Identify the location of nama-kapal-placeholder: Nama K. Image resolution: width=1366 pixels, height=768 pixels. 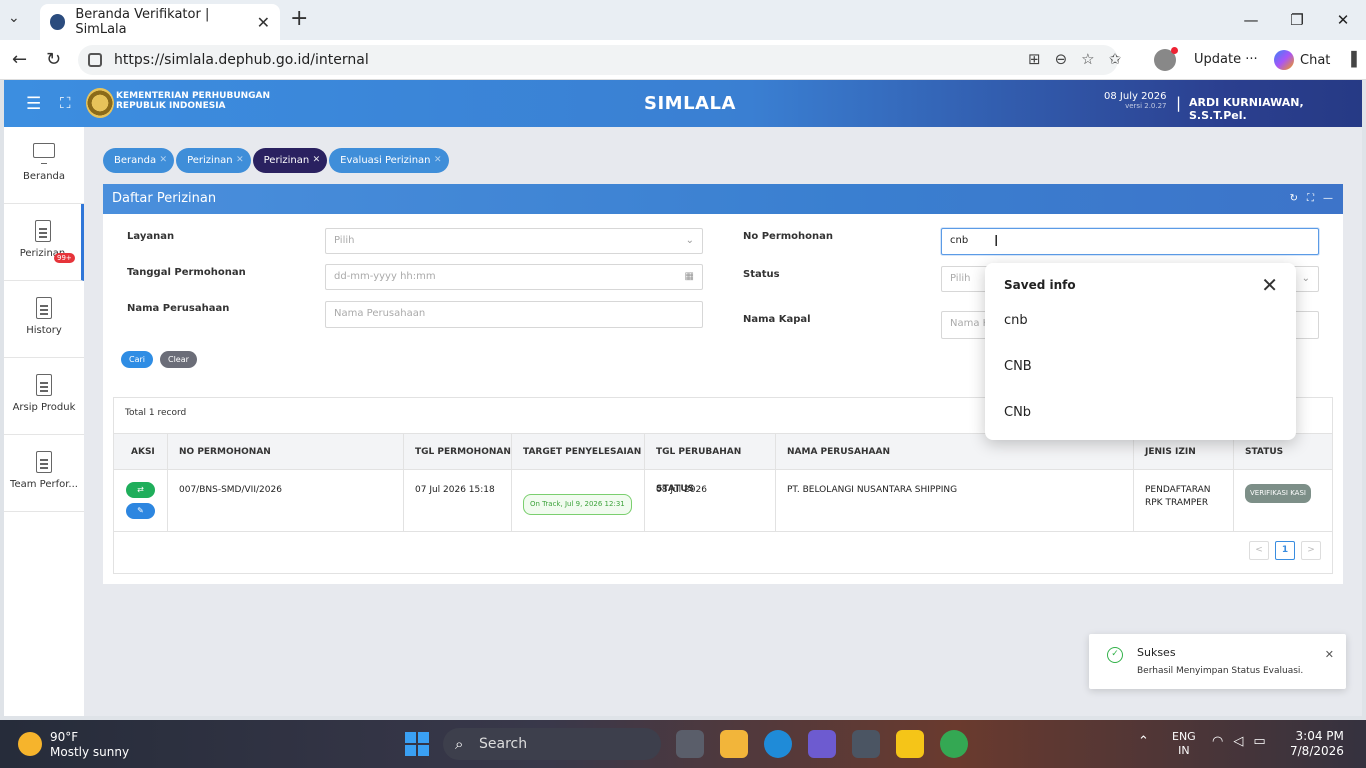
(970, 323).